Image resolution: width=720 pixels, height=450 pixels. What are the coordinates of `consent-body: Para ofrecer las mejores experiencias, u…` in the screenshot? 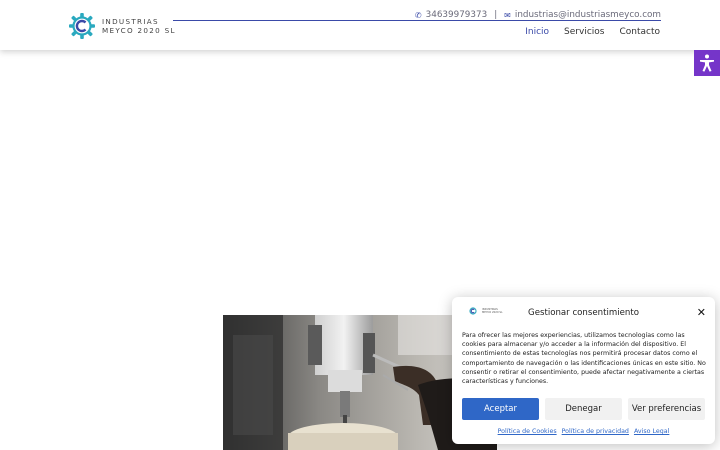 It's located at (584, 359).